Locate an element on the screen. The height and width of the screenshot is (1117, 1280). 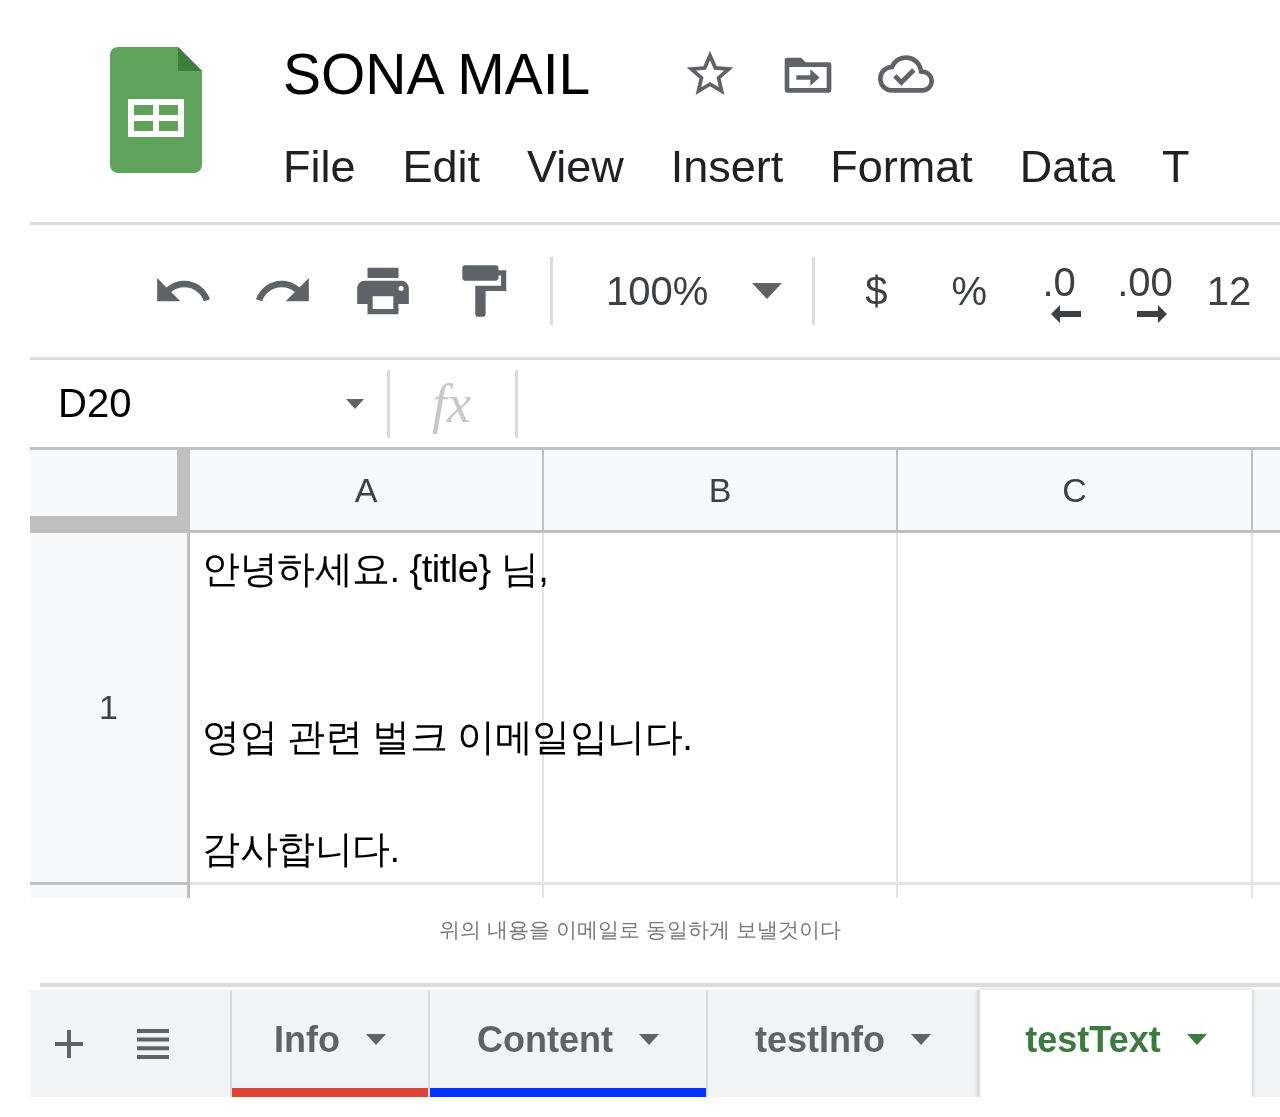
menu-item: T is located at coordinates (1175, 167).